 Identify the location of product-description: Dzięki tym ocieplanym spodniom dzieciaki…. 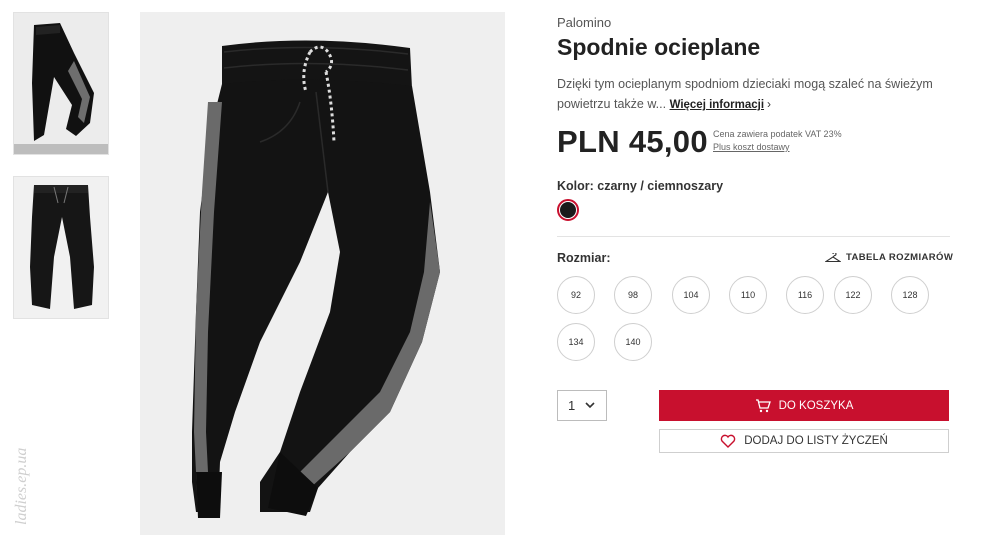
(747, 94).